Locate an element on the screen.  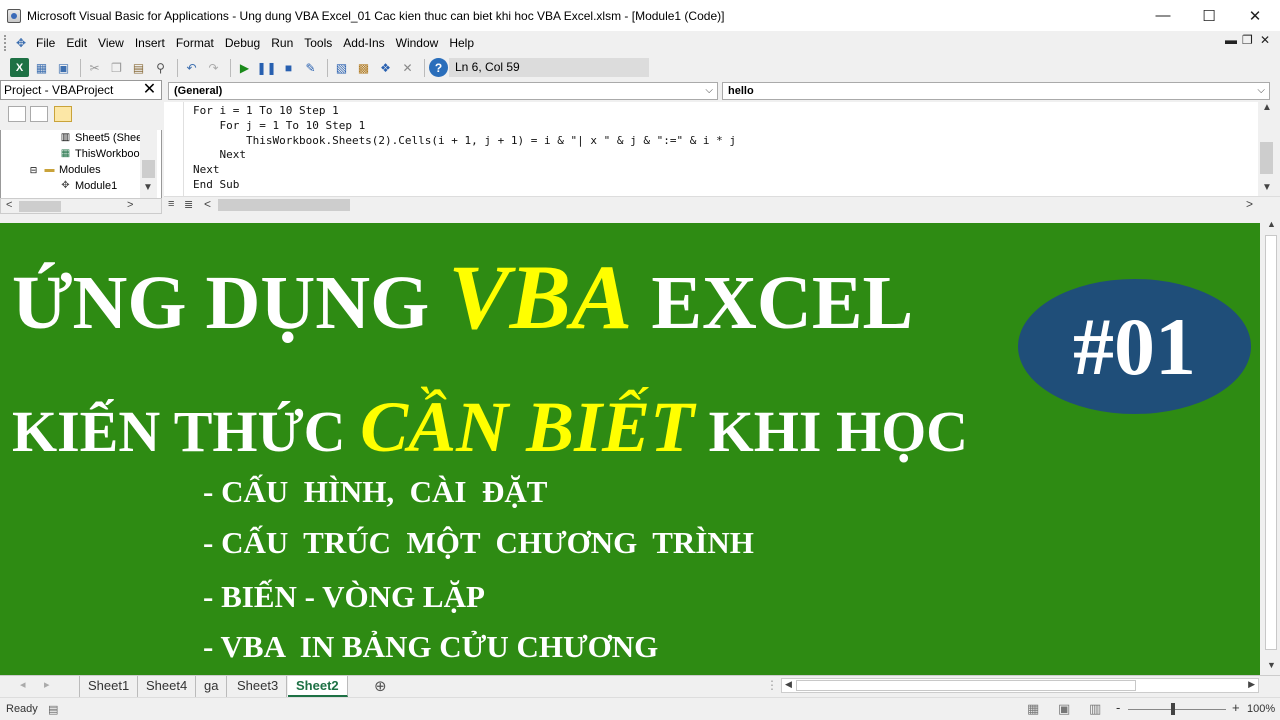
zoom-out-button: - is located at coordinates (1118, 707).